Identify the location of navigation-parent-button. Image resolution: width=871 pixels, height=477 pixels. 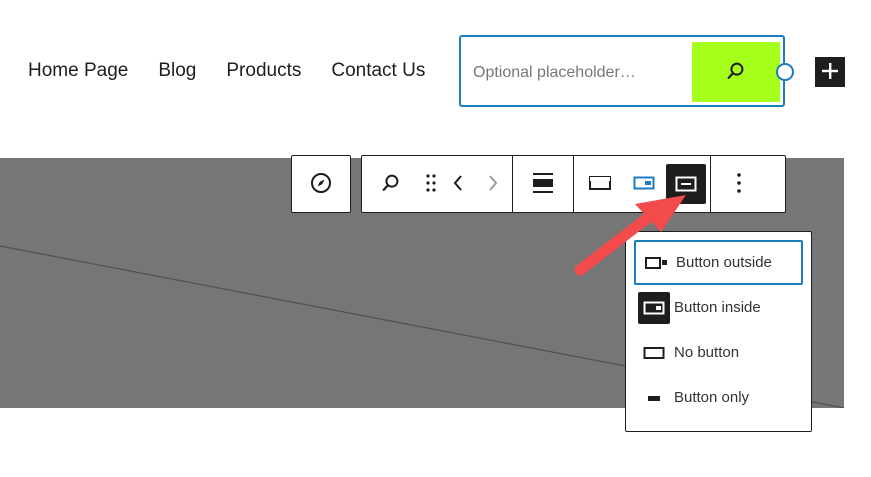
(321, 184).